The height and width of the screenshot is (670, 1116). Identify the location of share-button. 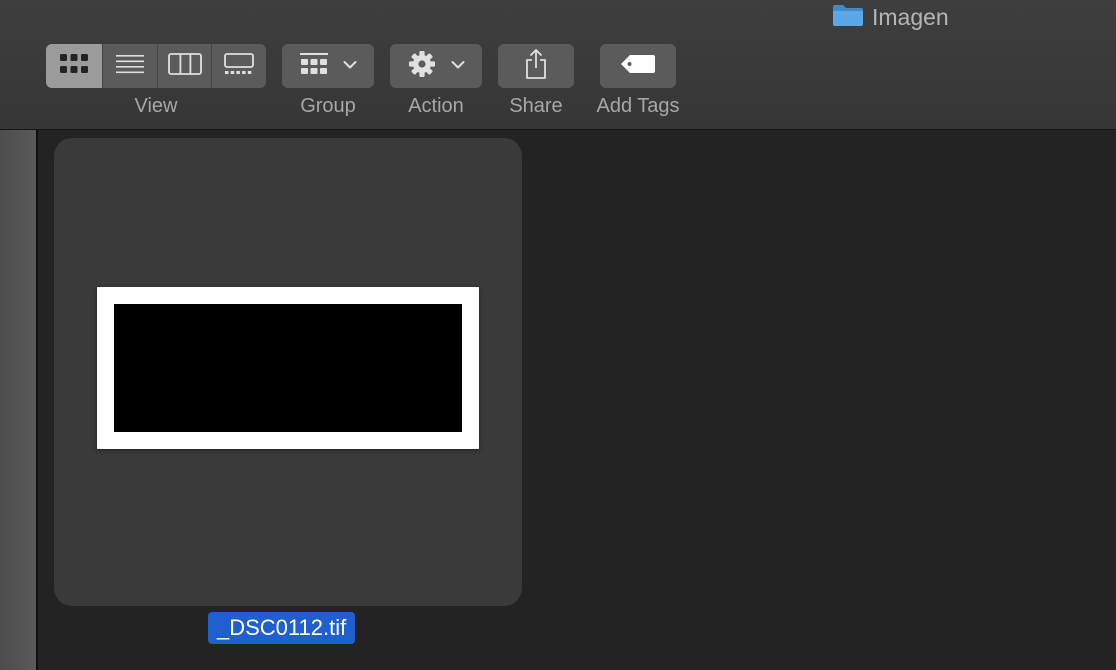
(536, 66).